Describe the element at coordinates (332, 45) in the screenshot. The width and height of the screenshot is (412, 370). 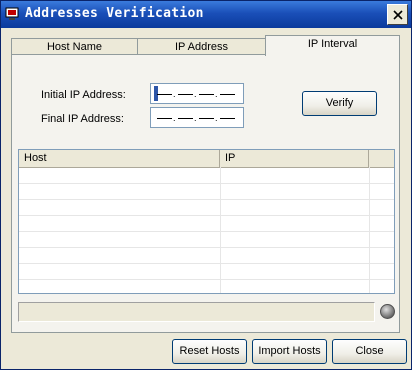
I see `tab-ip-interval: IP Interval` at that location.